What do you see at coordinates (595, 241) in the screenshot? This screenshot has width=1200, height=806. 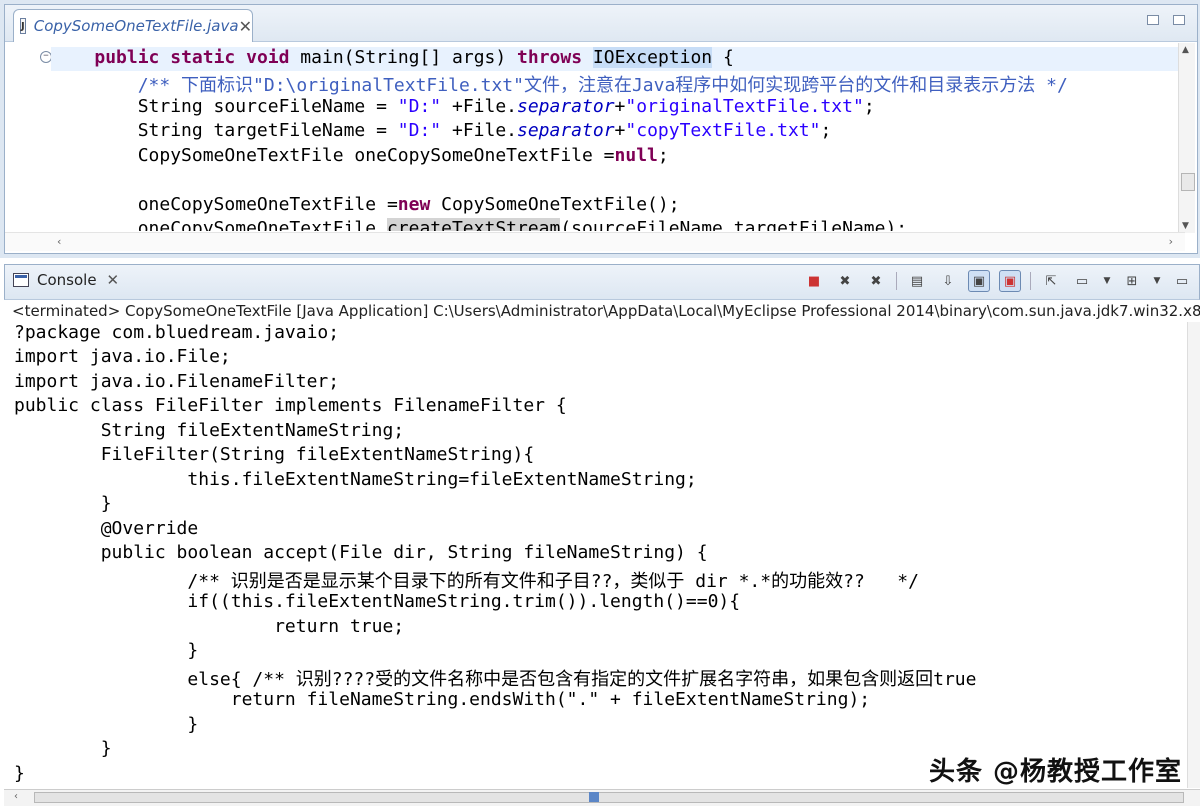 I see `editor-horizontal-scrollbar: ‹ ›` at bounding box center [595, 241].